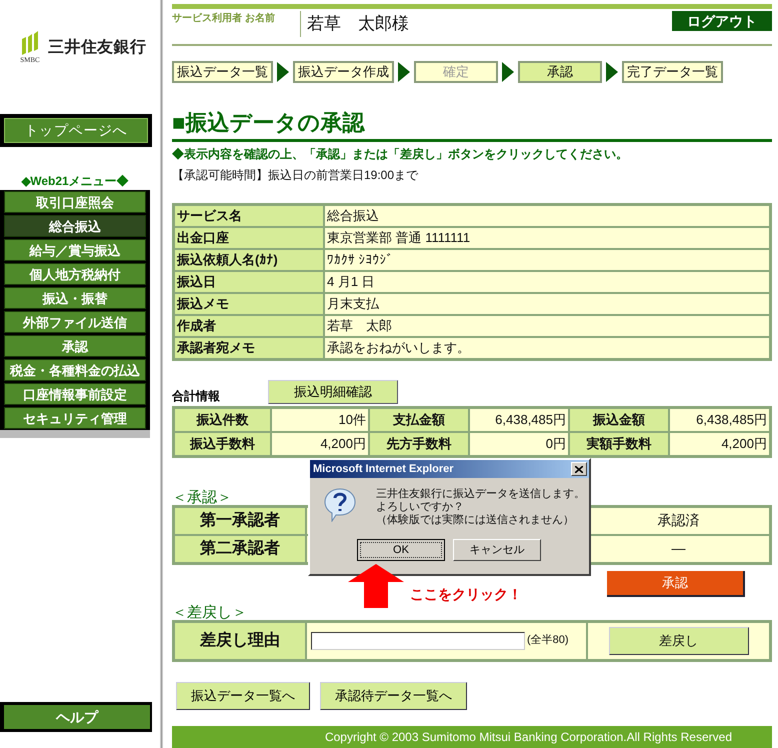 This screenshot has width=778, height=748. What do you see at coordinates (497, 550) in the screenshot?
I see `dialog-button: キャンセル` at bounding box center [497, 550].